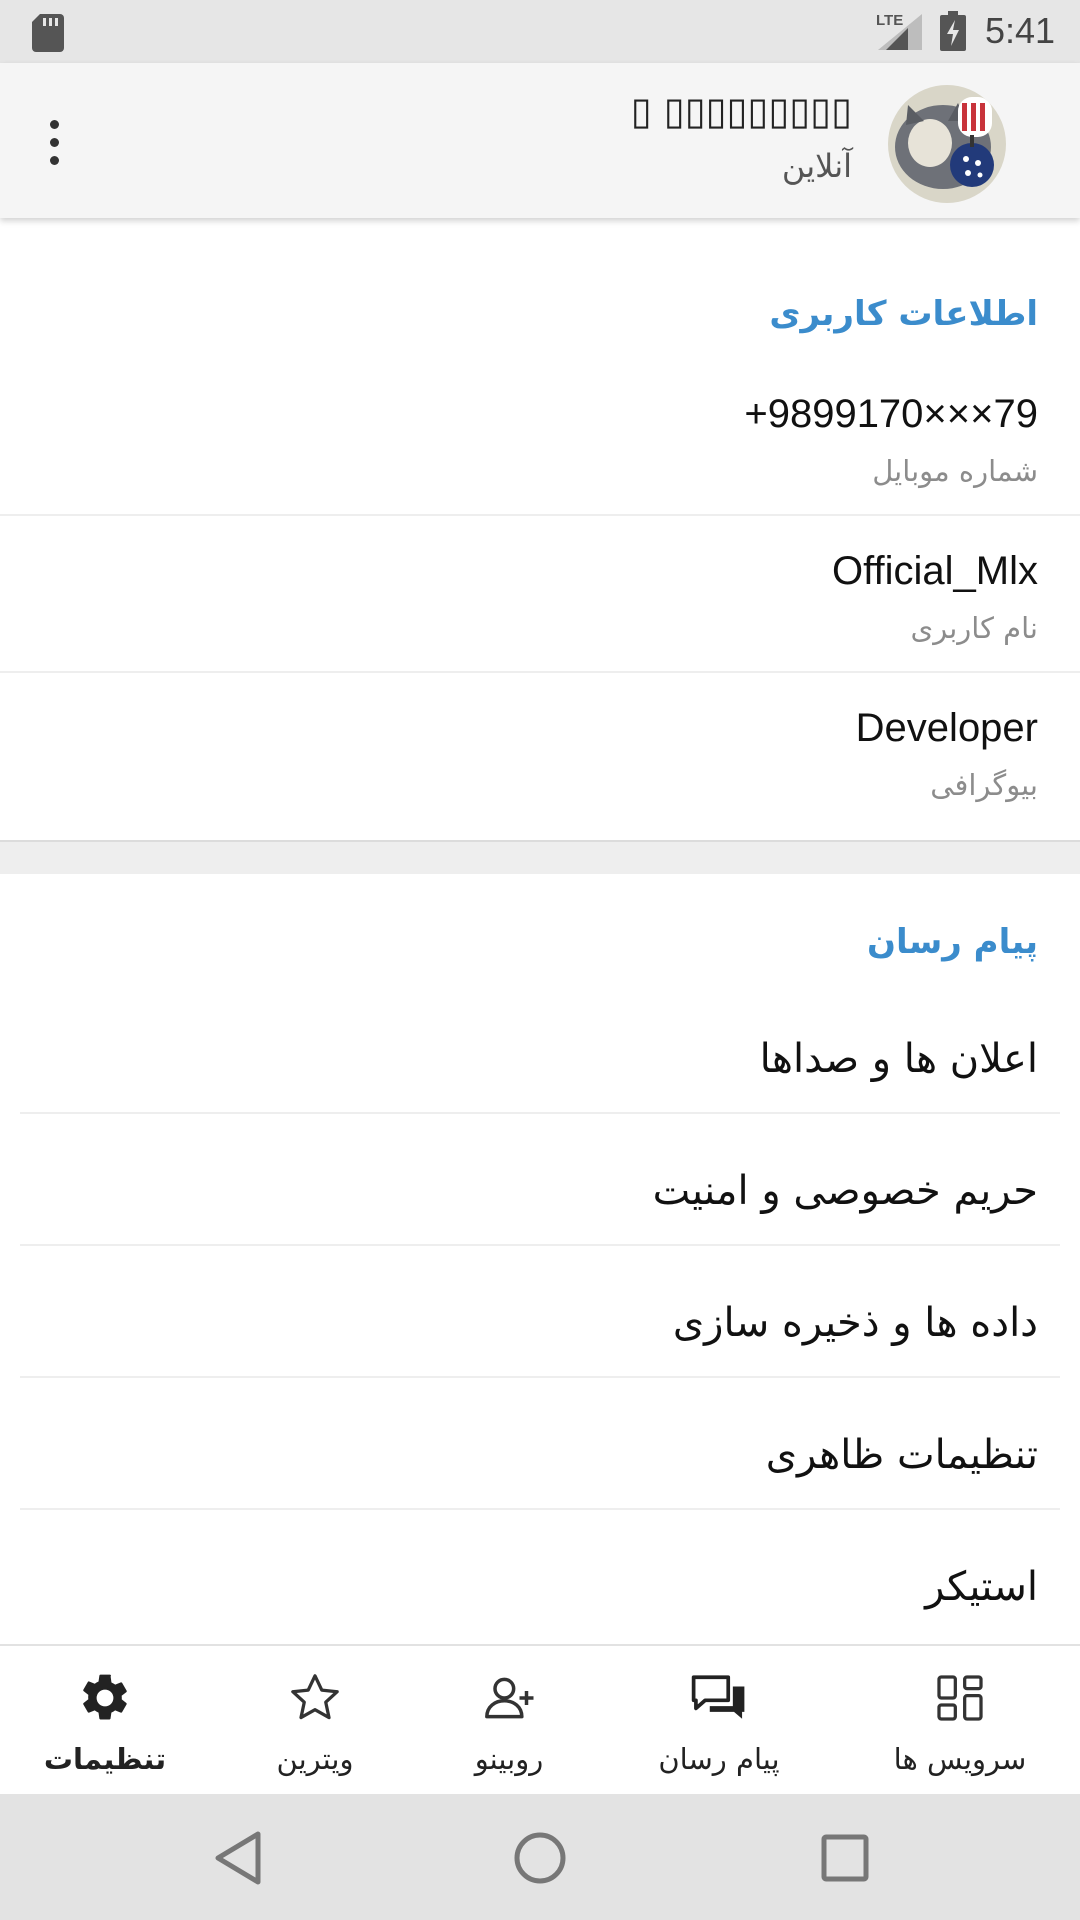 The width and height of the screenshot is (1080, 1920). Describe the element at coordinates (540, 1592) in the screenshot. I see `menu-item-stickers: استیکر` at that location.